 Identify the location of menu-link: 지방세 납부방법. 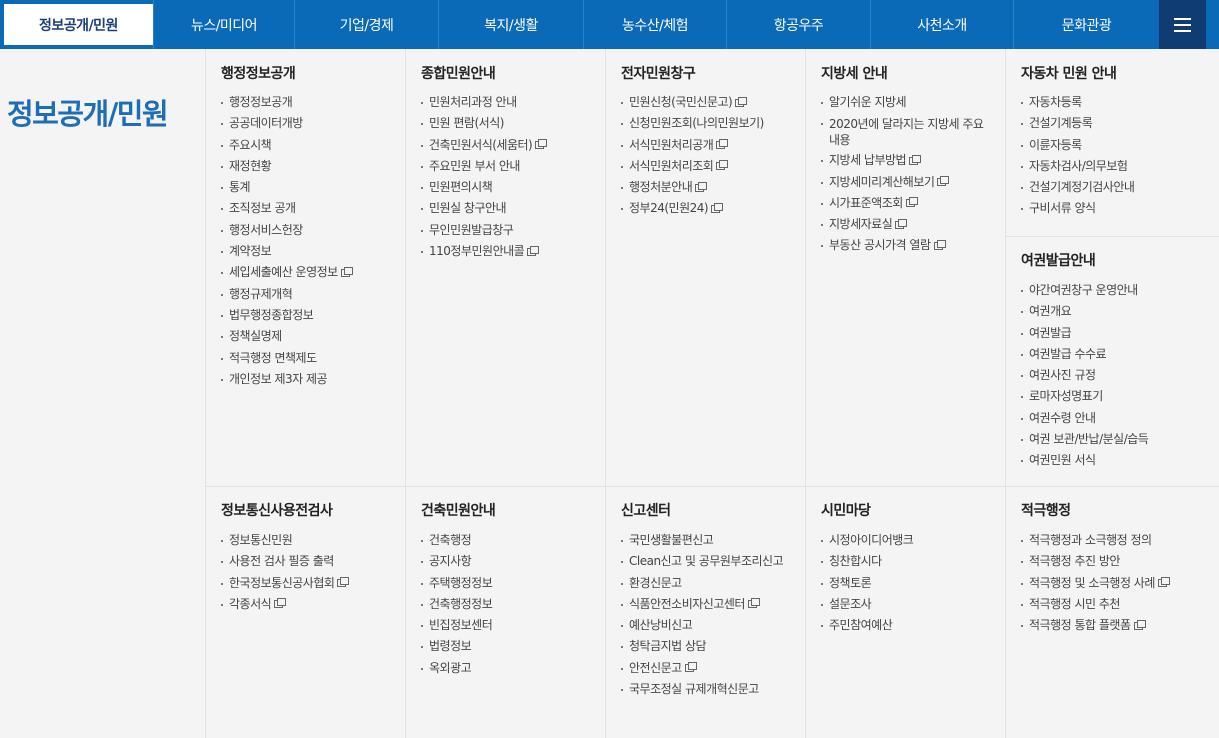
(908, 160).